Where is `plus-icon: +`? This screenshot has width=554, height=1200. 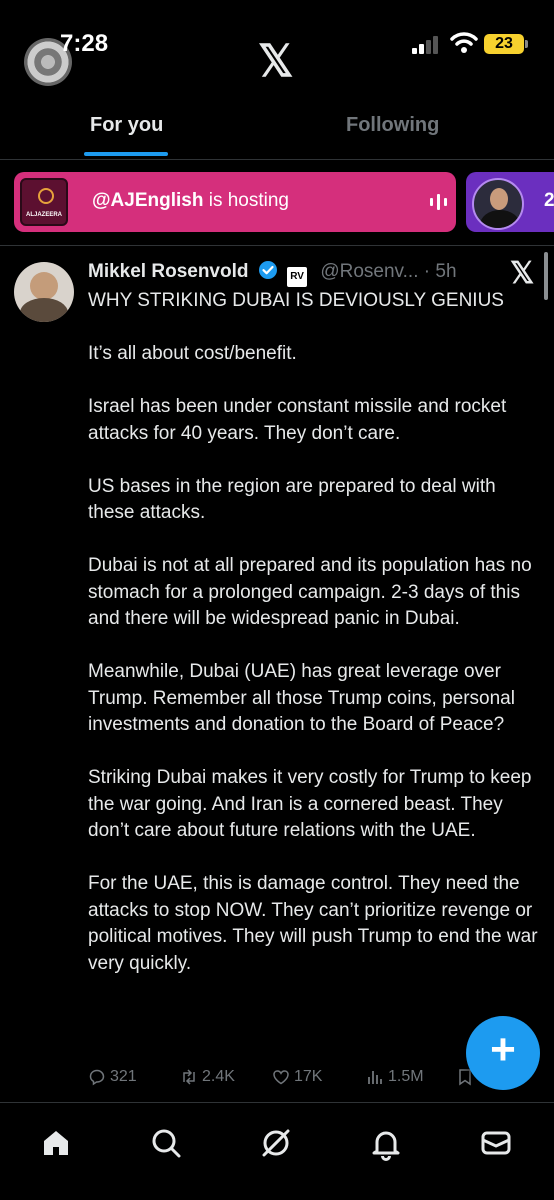
plus-icon: + is located at coordinates (503, 1049).